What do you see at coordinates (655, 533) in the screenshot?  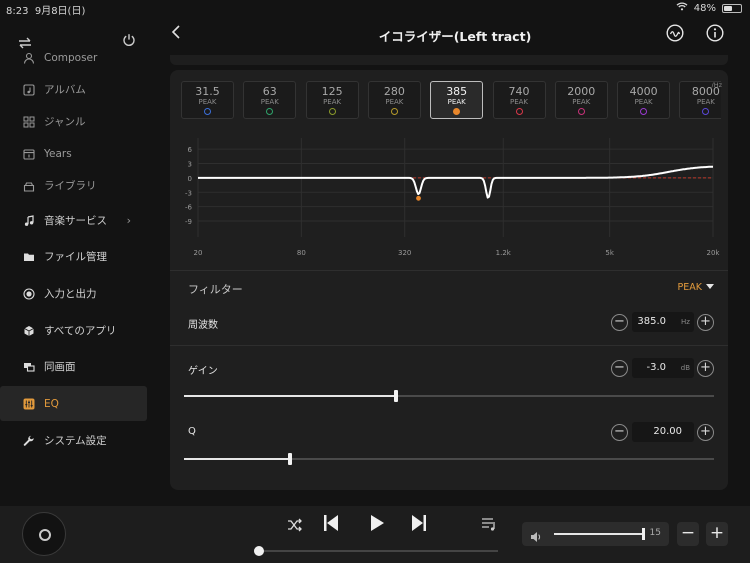 I see `volume-value: 15` at bounding box center [655, 533].